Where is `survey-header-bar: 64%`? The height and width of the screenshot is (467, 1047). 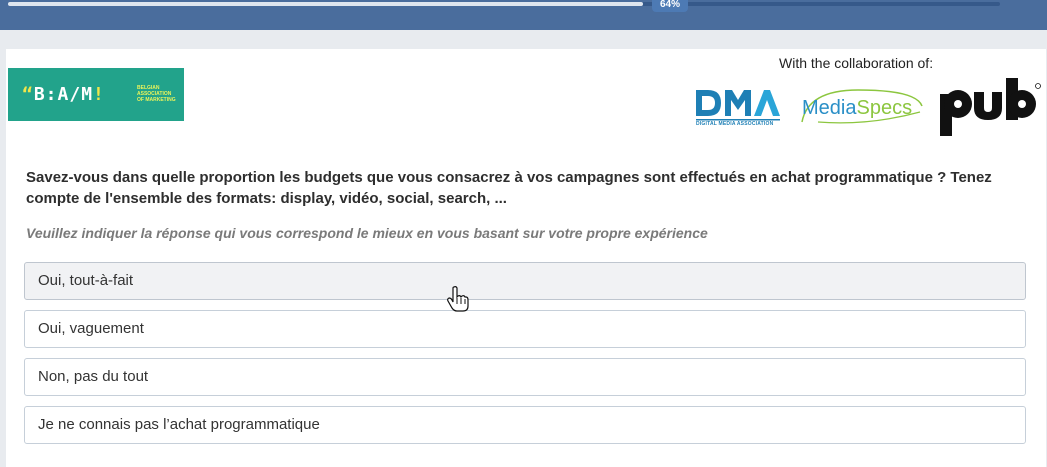 survey-header-bar: 64% is located at coordinates (523, 15).